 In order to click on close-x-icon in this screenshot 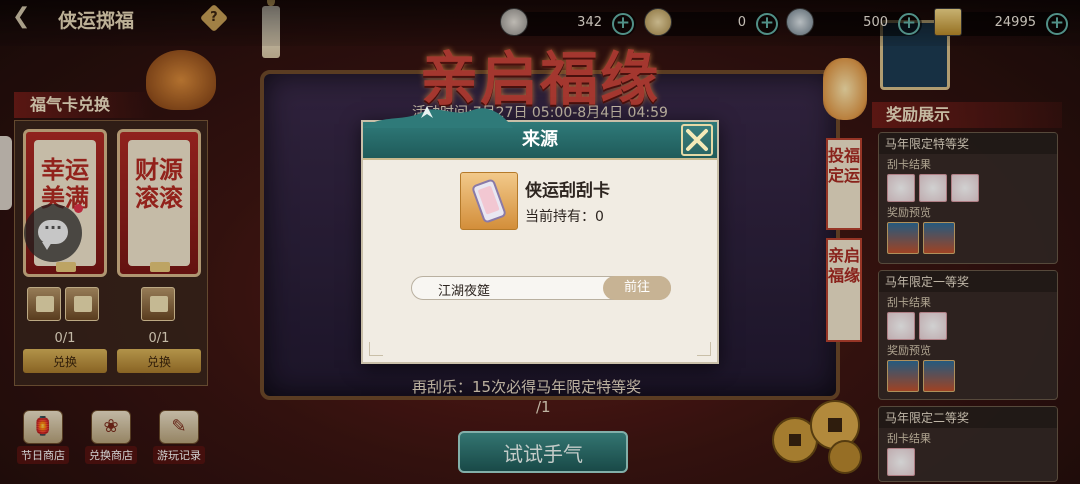, I will do `click(697, 140)`.